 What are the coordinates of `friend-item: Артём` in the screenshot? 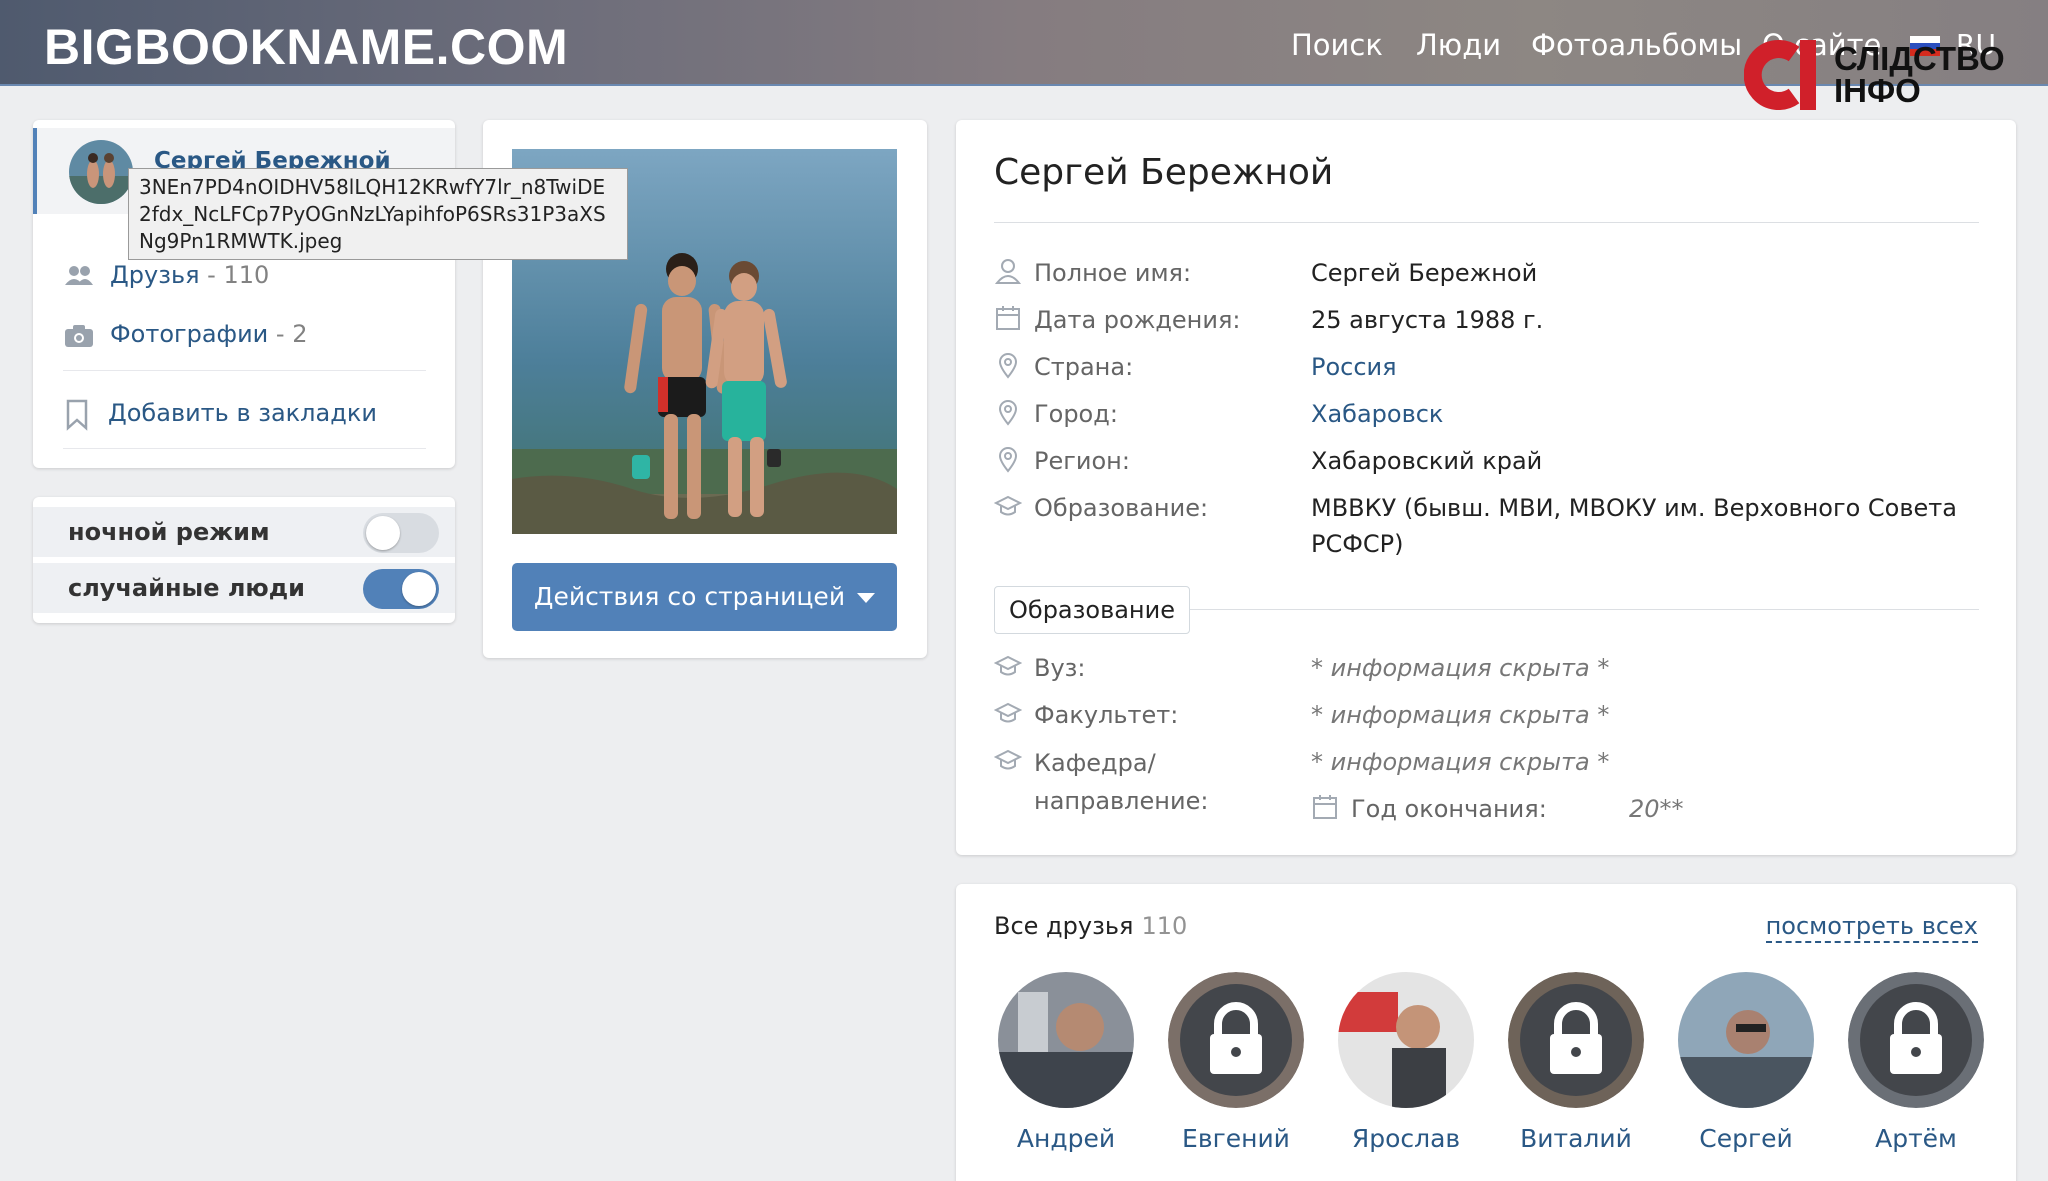 It's located at (1916, 1062).